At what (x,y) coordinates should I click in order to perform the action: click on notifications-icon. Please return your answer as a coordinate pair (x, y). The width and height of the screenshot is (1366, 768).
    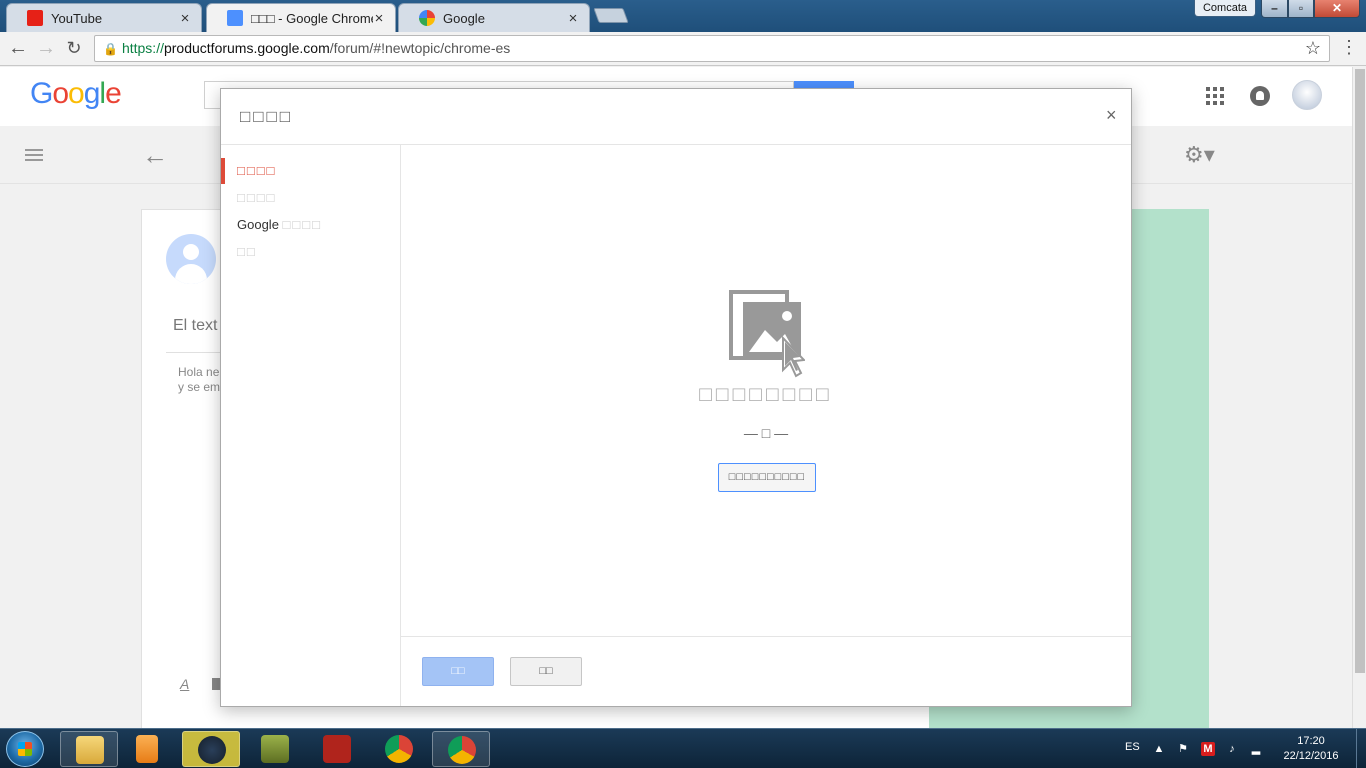
    Looking at the image, I should click on (1260, 96).